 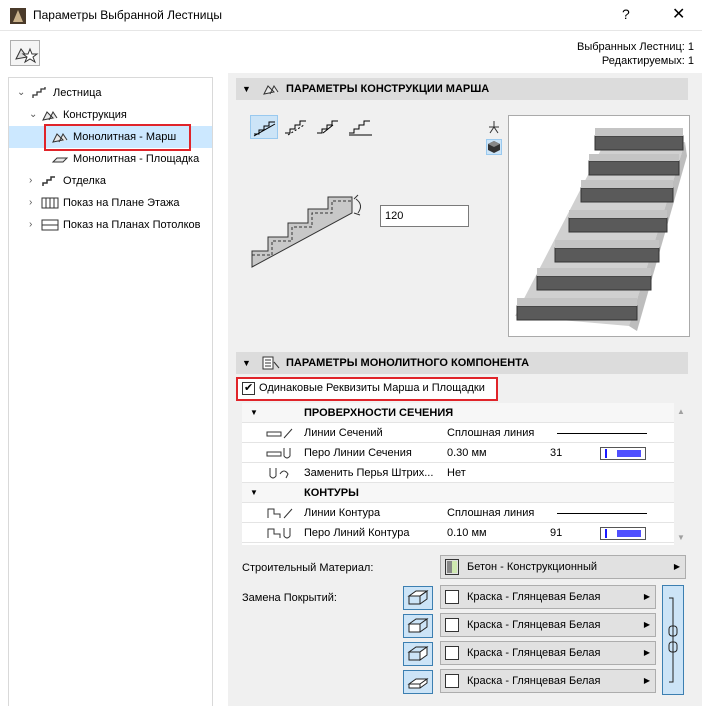 I want to click on surface-popup-3: Краска - Глянцевая Белая ▶, so click(x=548, y=653).